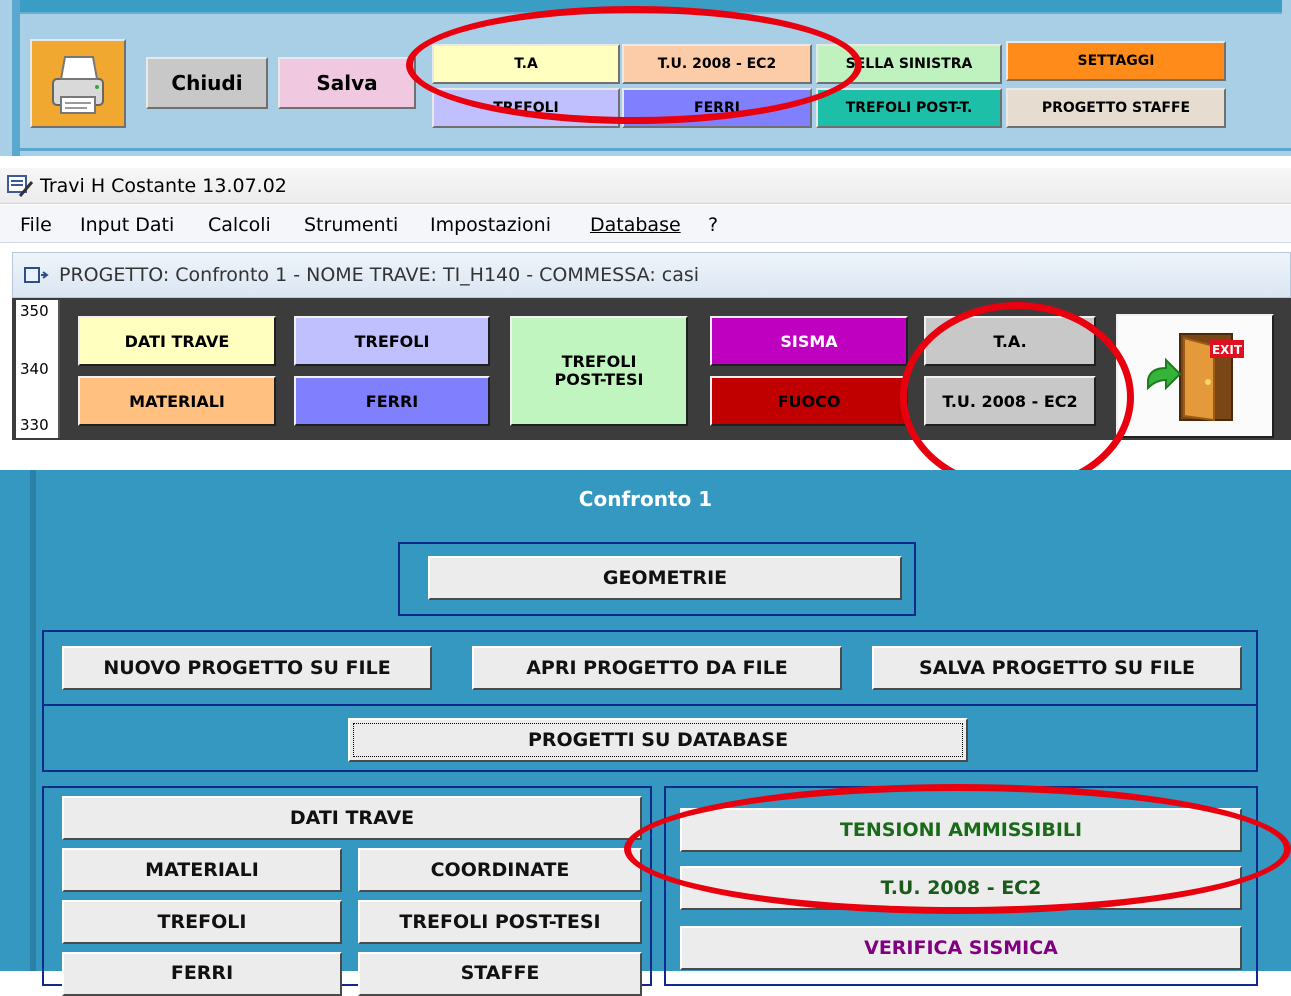  Describe the element at coordinates (36, 225) in the screenshot. I see `menu-file: File` at that location.